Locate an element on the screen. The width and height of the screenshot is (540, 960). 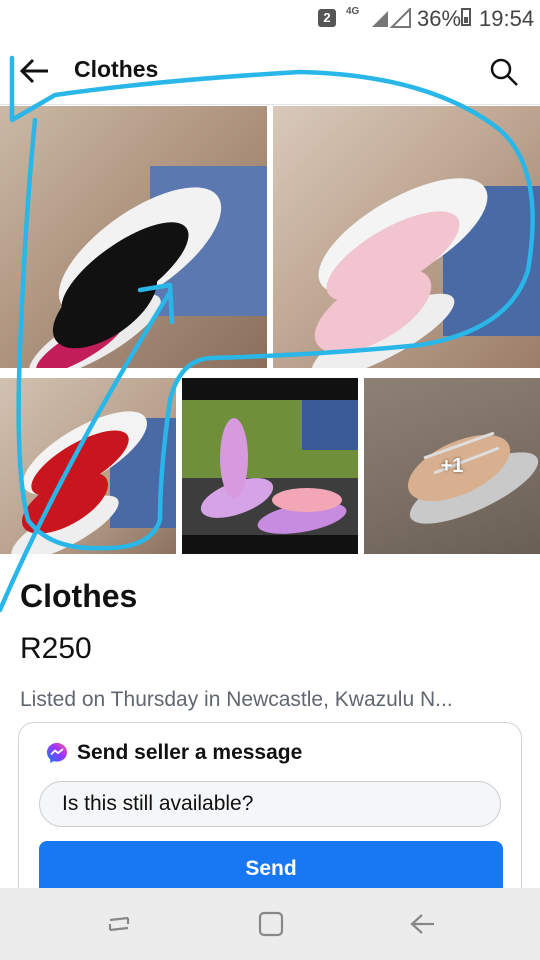
network-indicator: 4G is located at coordinates (353, 11).